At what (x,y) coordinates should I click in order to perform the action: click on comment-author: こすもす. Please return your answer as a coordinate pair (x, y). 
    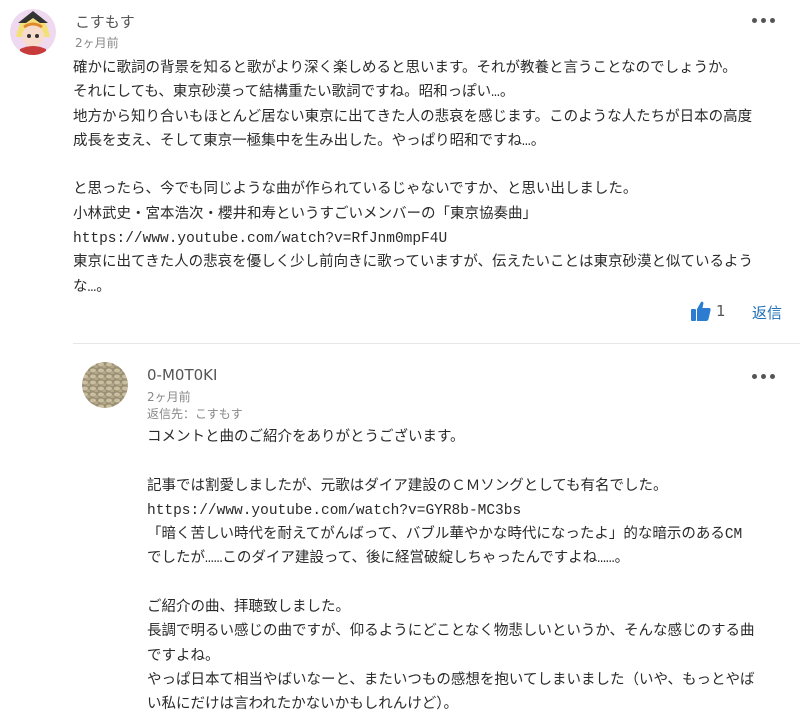
    Looking at the image, I should click on (105, 21).